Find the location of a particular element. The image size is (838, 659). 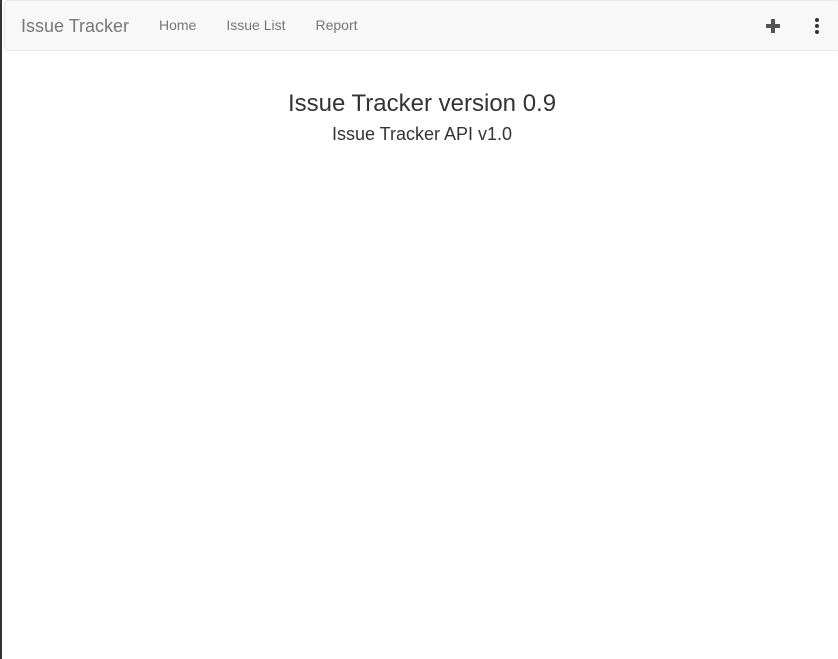

api-version-subtitle: Issue Tracker API v1.0 is located at coordinates (422, 134).